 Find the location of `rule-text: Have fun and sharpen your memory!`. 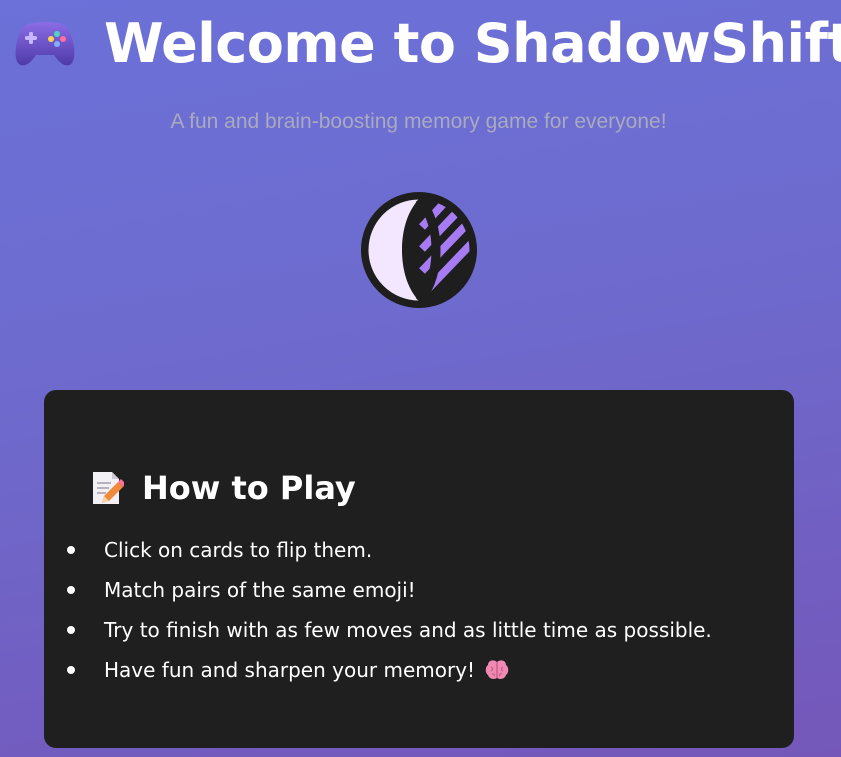

rule-text: Have fun and sharpen your memory! is located at coordinates (290, 670).